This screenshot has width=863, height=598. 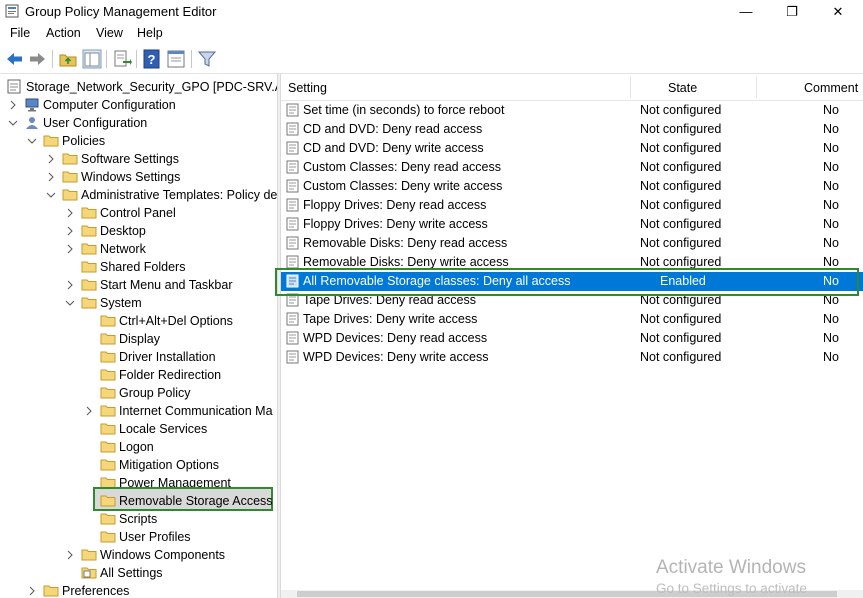 I want to click on column-header-setting: Setting, so click(x=307, y=88).